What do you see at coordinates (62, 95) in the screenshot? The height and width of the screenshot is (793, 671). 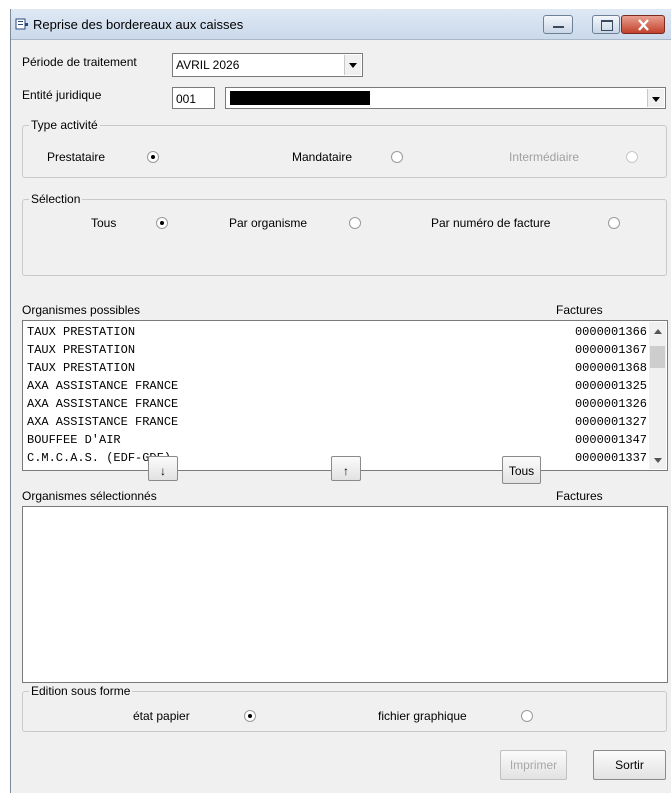 I see `entite-label: Entité juridique` at bounding box center [62, 95].